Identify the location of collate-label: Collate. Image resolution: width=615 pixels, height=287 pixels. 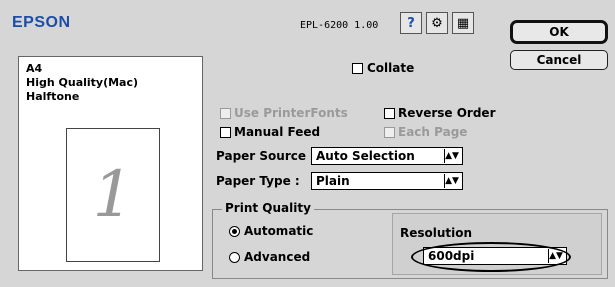
(391, 68).